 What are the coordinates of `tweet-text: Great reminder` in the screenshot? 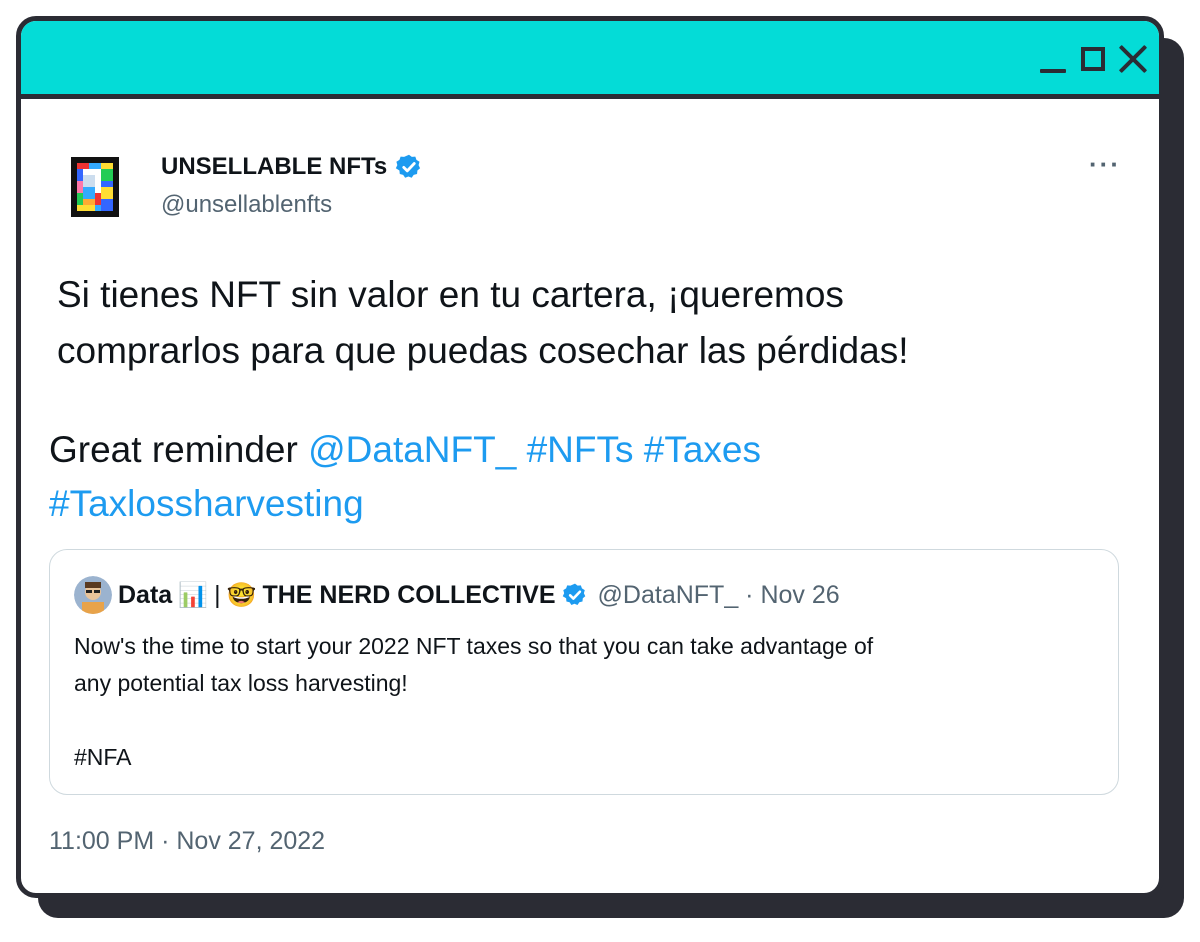 It's located at (179, 449).